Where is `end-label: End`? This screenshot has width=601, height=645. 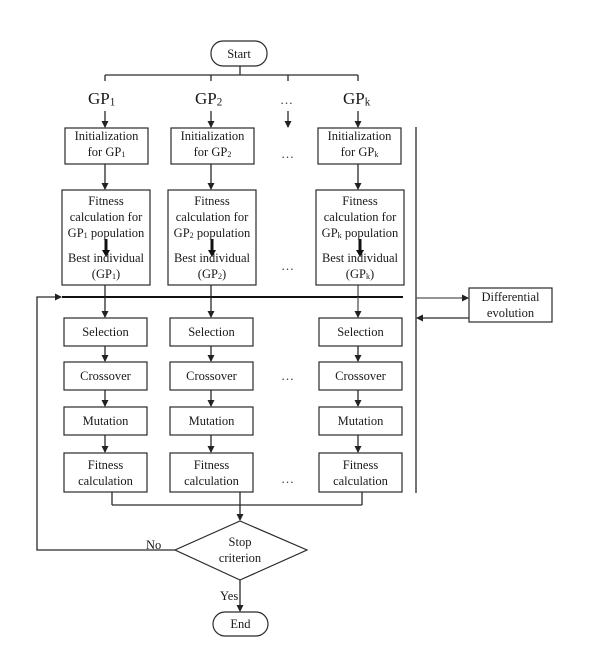
end-label: End is located at coordinates (240, 624).